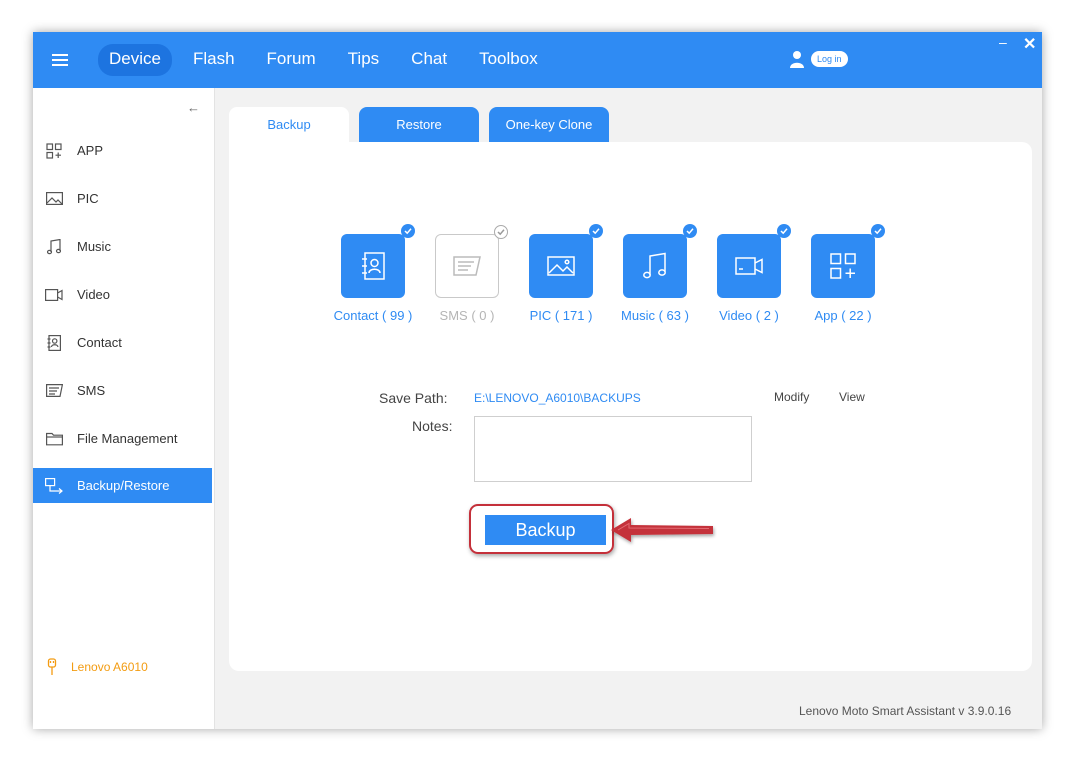  What do you see at coordinates (613, 449) in the screenshot?
I see `notes-input` at bounding box center [613, 449].